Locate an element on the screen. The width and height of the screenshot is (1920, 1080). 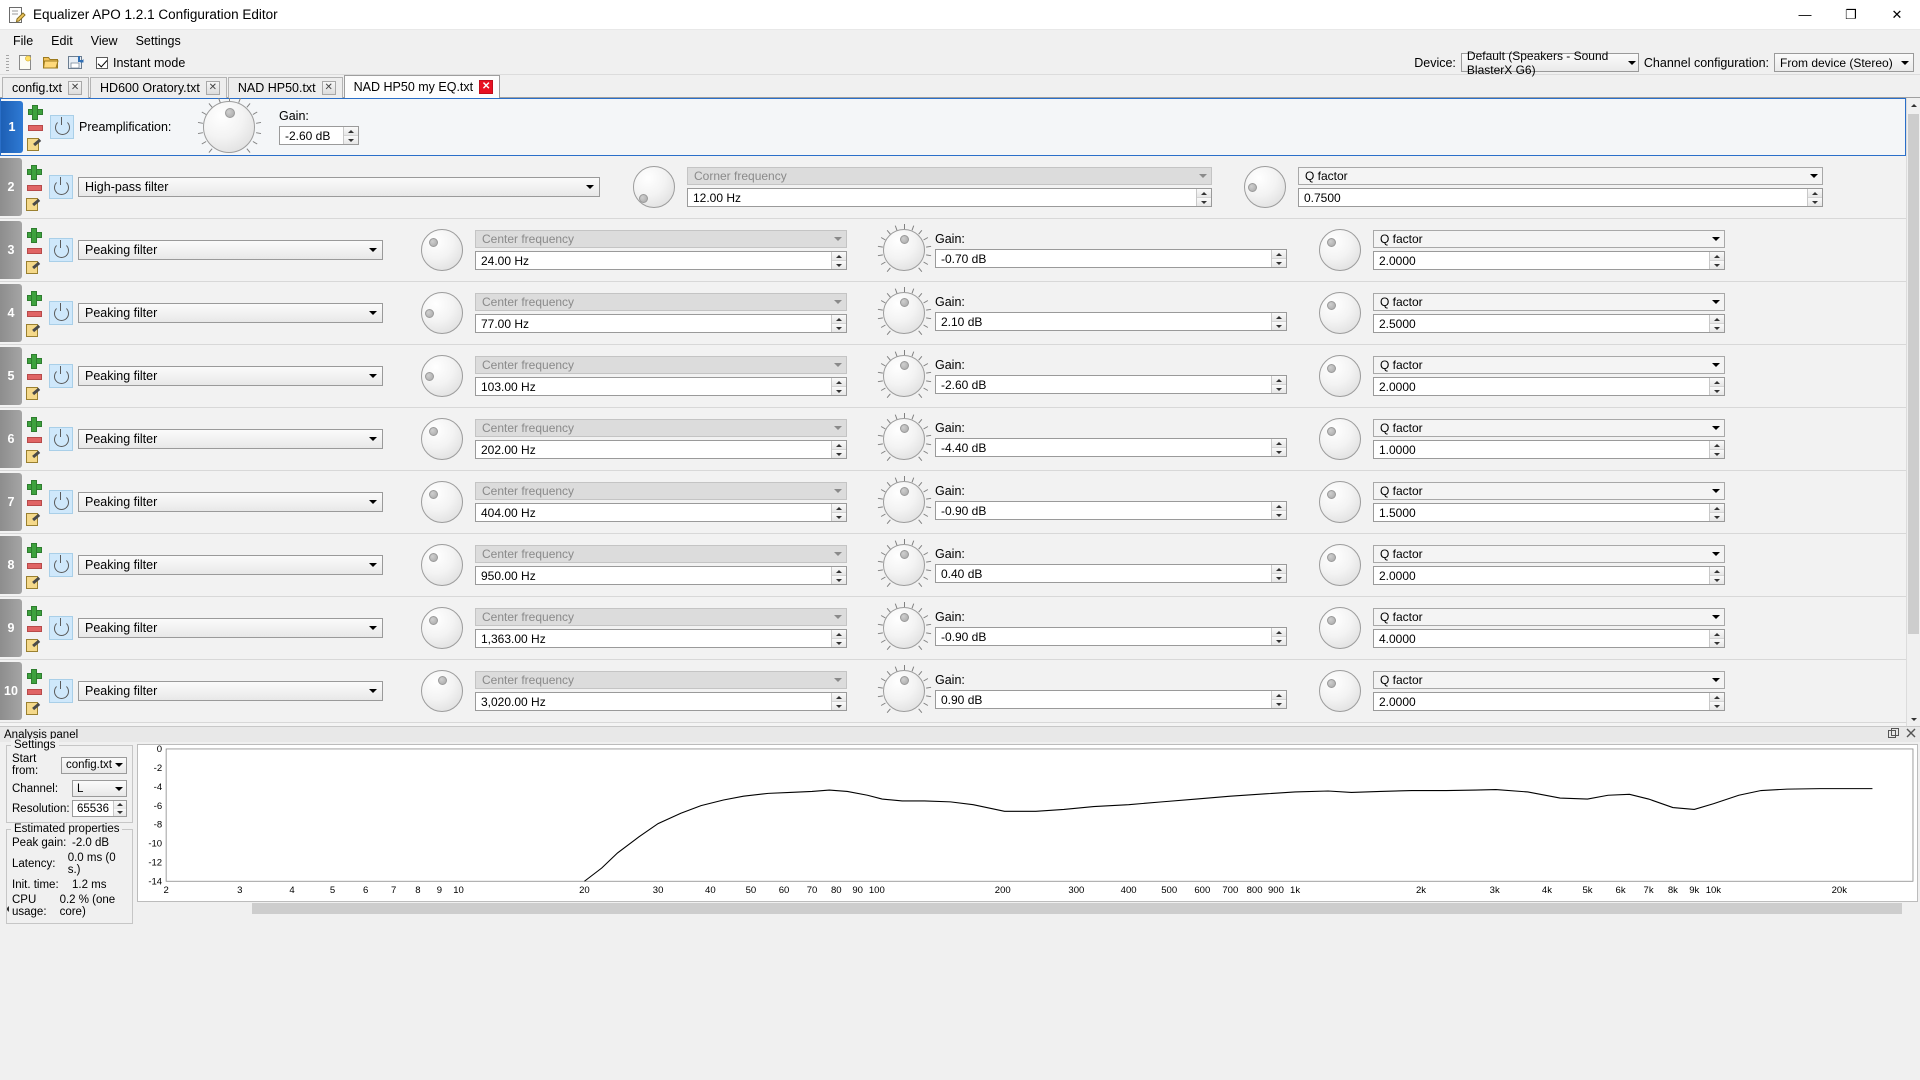
q-factor-input: 1.5000 is located at coordinates (1549, 512).